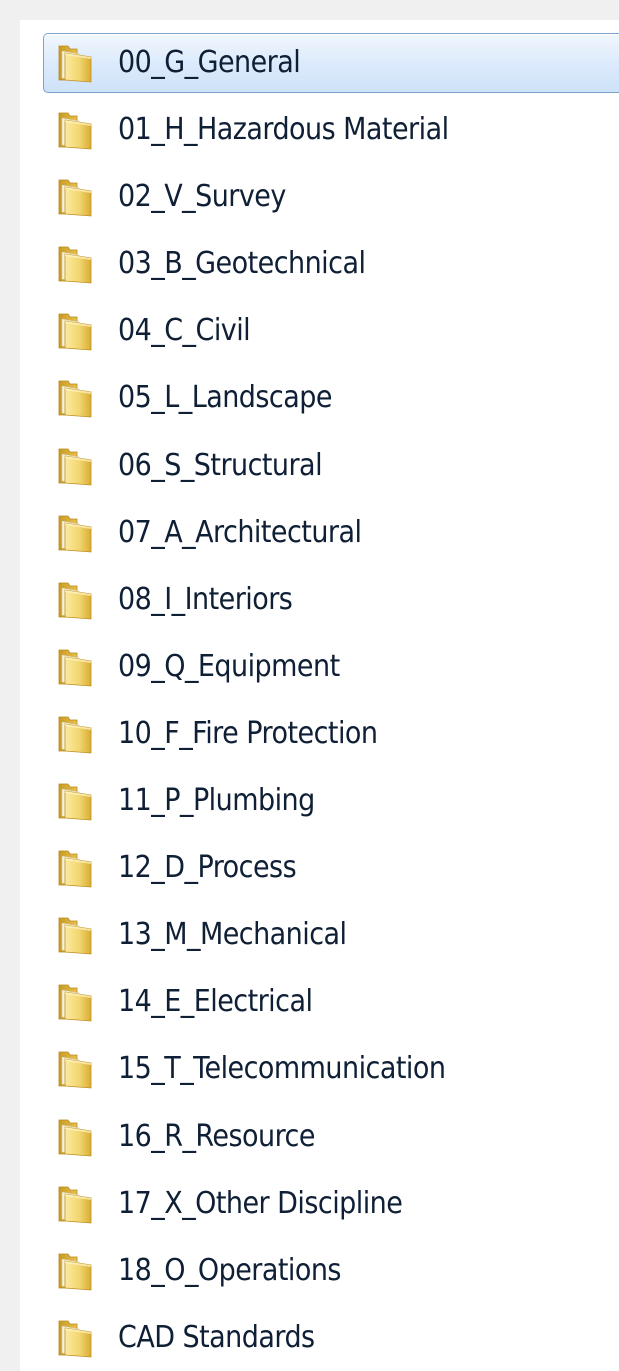 This screenshot has width=619, height=1371. What do you see at coordinates (248, 733) in the screenshot?
I see `folder-label: 10_F_Fire Protection` at bounding box center [248, 733].